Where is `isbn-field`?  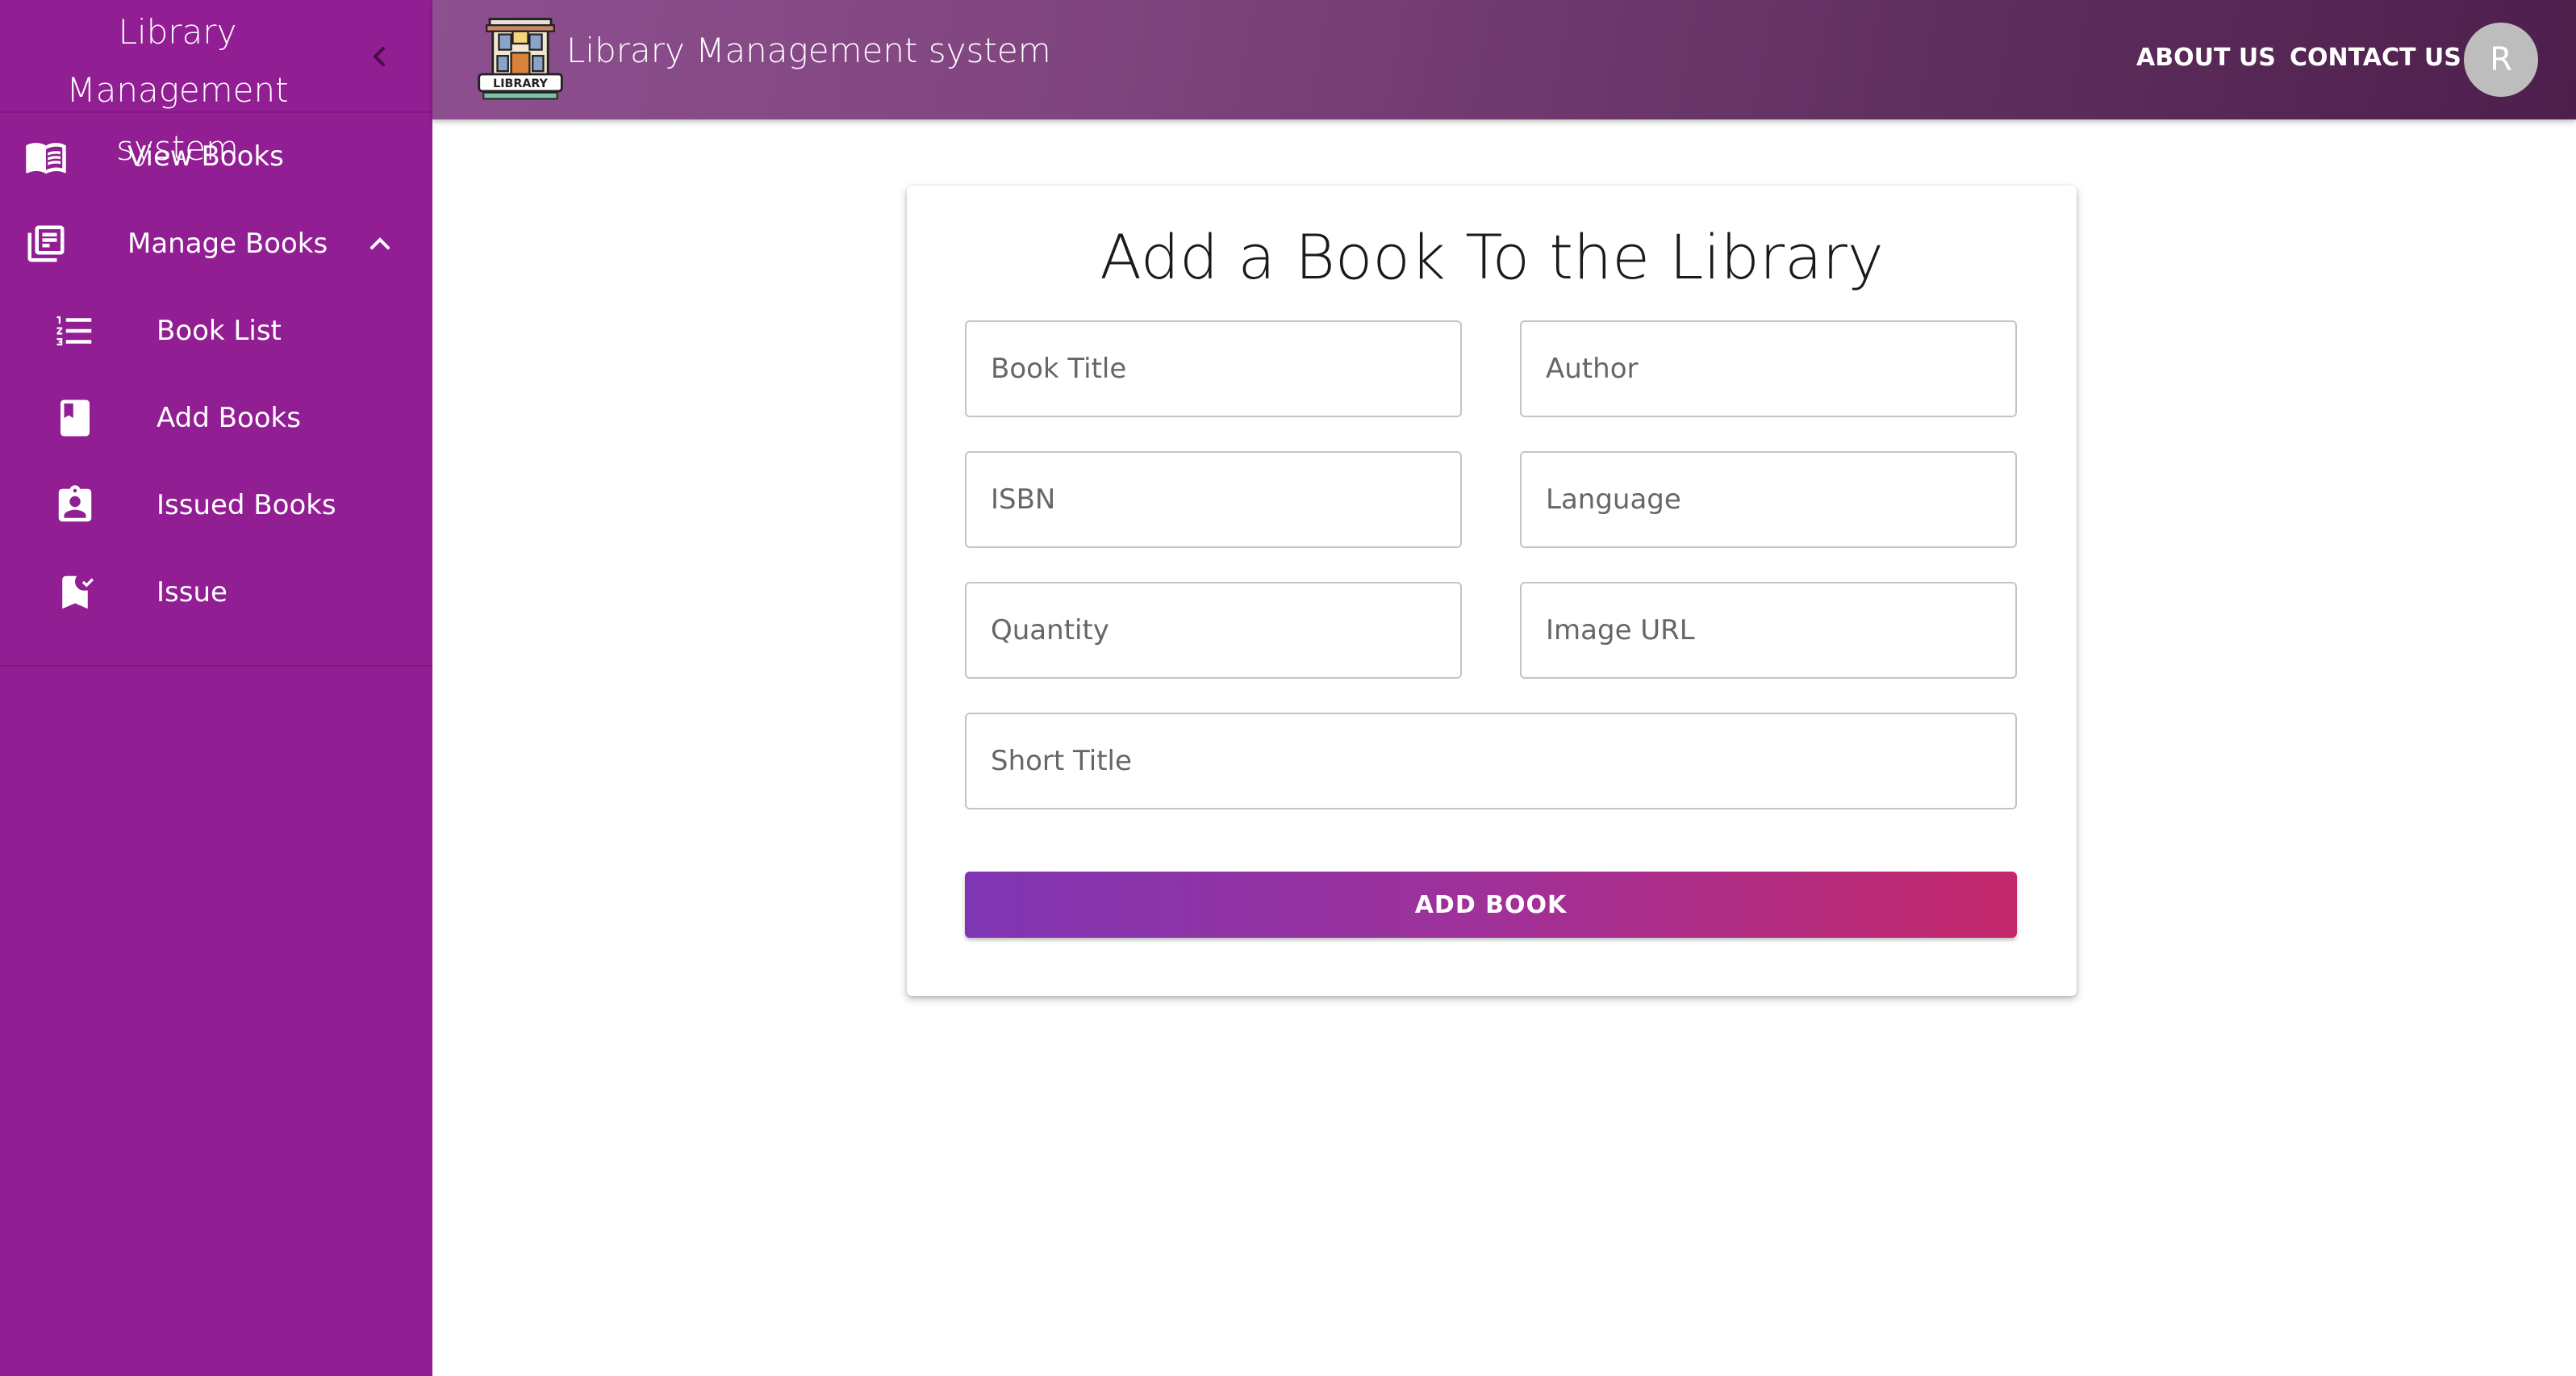
isbn-field is located at coordinates (1213, 499).